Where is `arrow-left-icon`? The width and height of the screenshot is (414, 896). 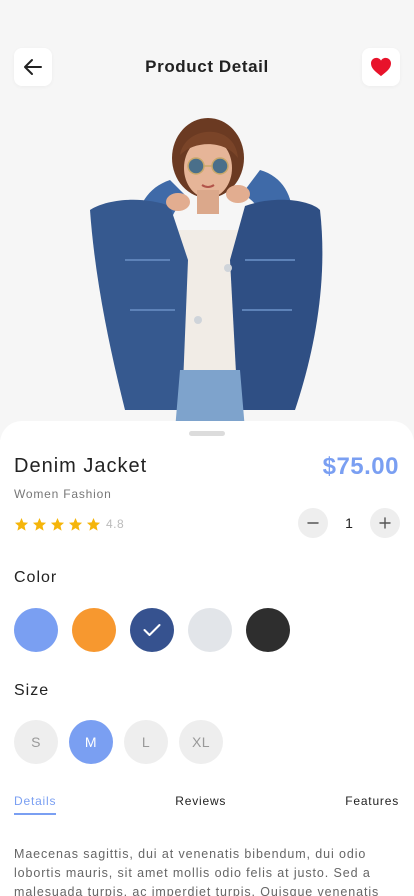
arrow-left-icon is located at coordinates (33, 67).